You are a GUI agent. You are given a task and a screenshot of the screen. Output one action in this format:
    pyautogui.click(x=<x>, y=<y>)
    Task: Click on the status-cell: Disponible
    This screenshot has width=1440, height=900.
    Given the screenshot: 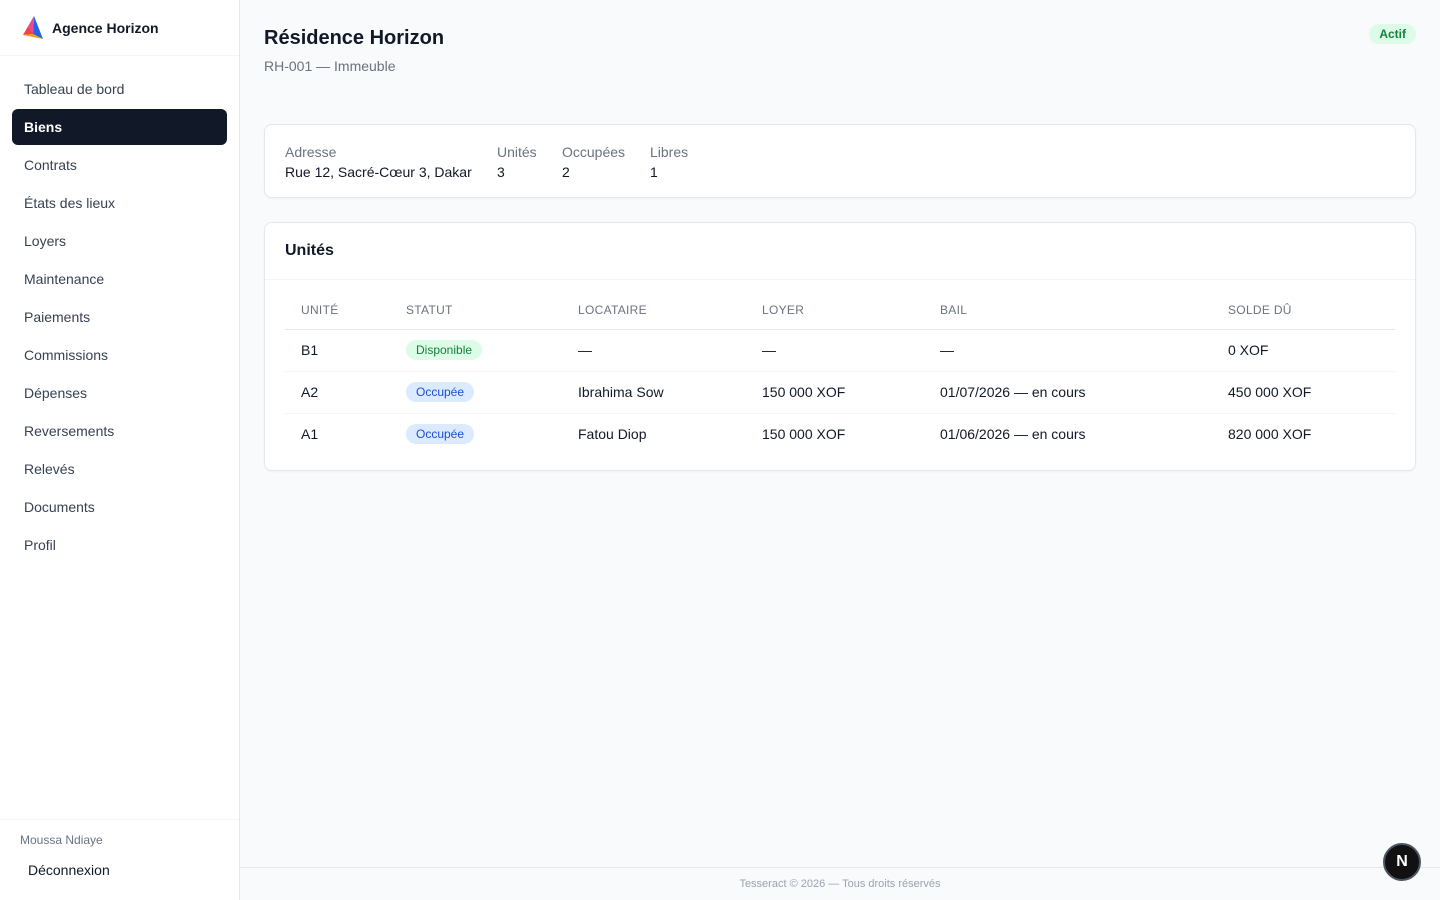 What is the action you would take?
    pyautogui.click(x=476, y=350)
    